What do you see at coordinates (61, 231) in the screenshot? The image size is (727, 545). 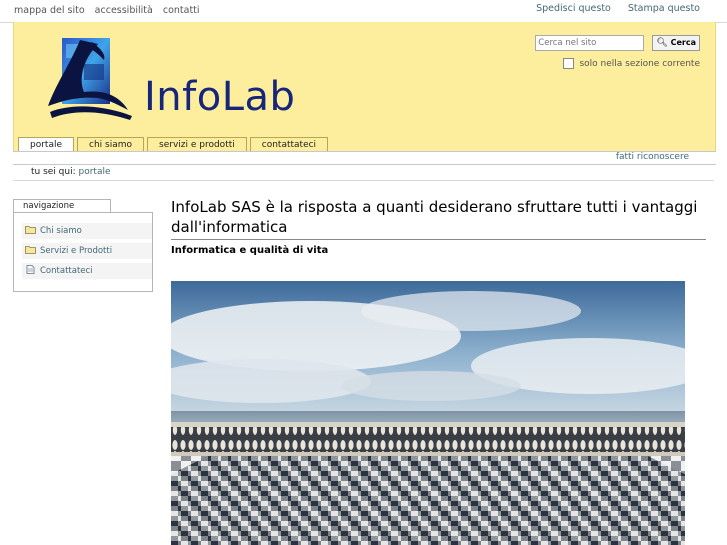 I see `nav-item-label: Chi siamo` at bounding box center [61, 231].